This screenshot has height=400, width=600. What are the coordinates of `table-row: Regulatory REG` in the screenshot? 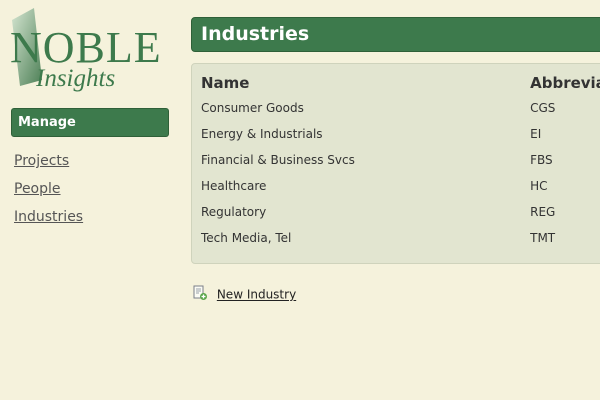 It's located at (400, 212).